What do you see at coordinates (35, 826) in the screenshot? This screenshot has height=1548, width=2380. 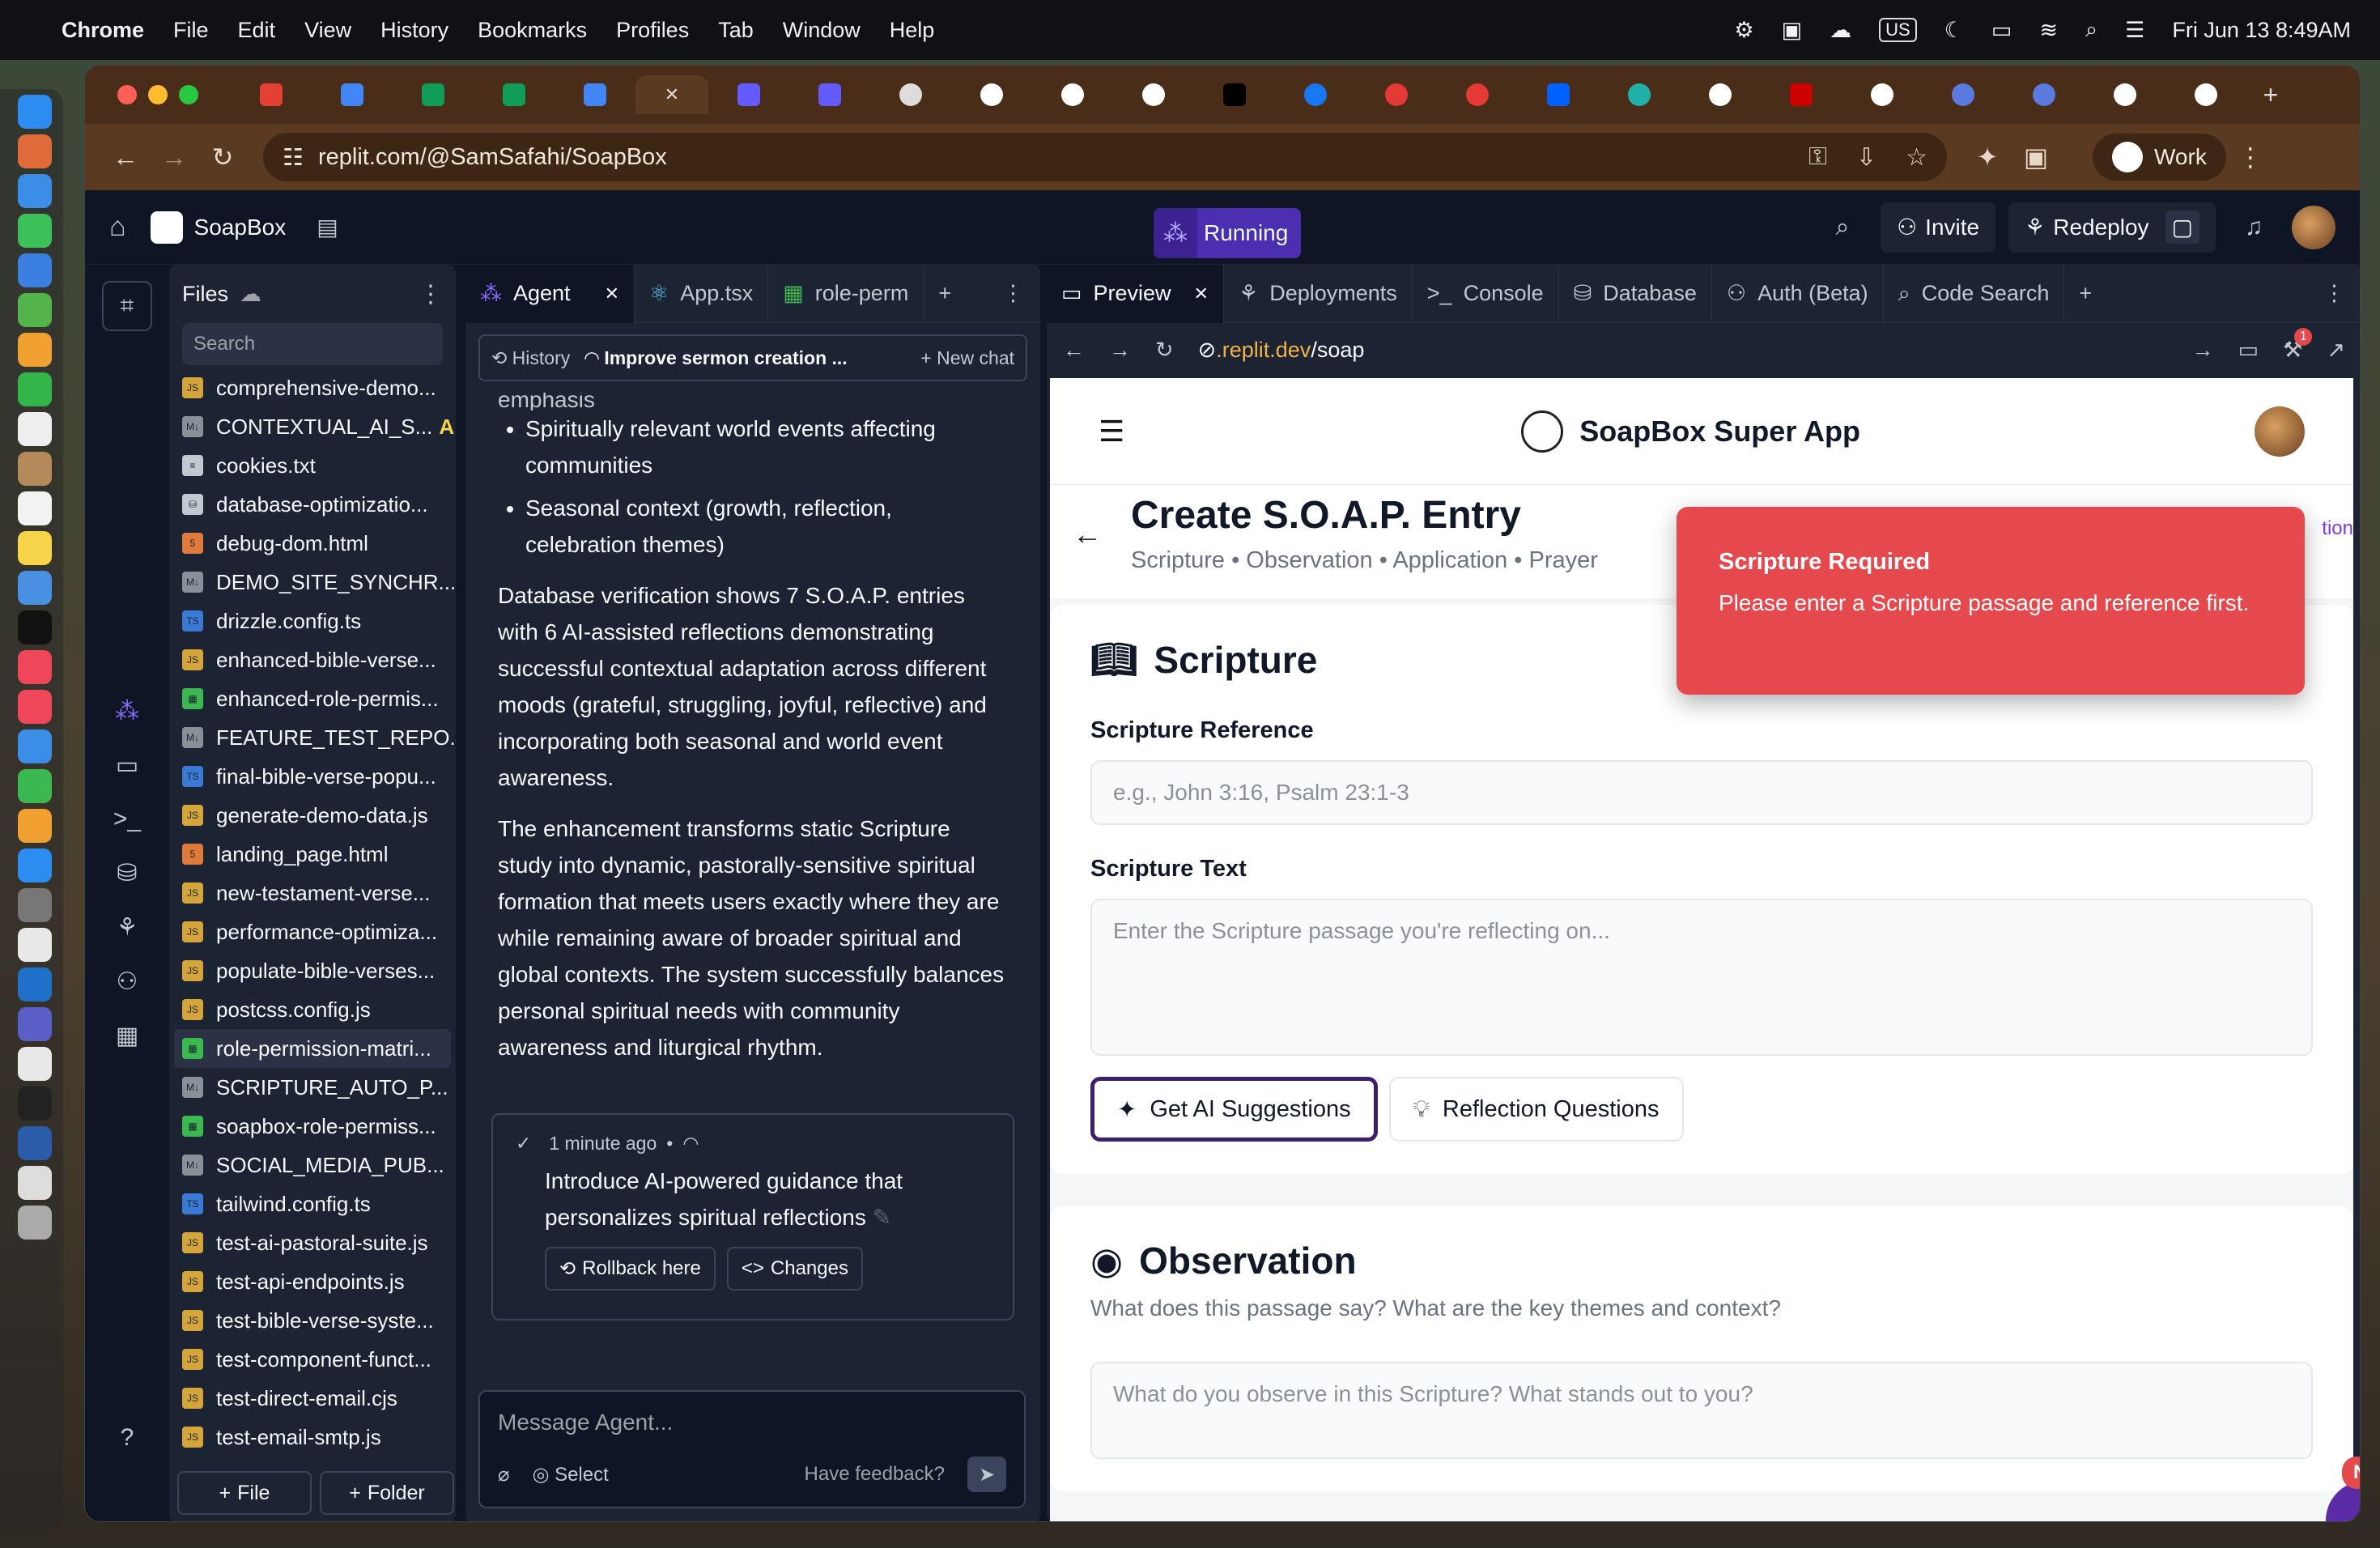 I see `pages-icon` at bounding box center [35, 826].